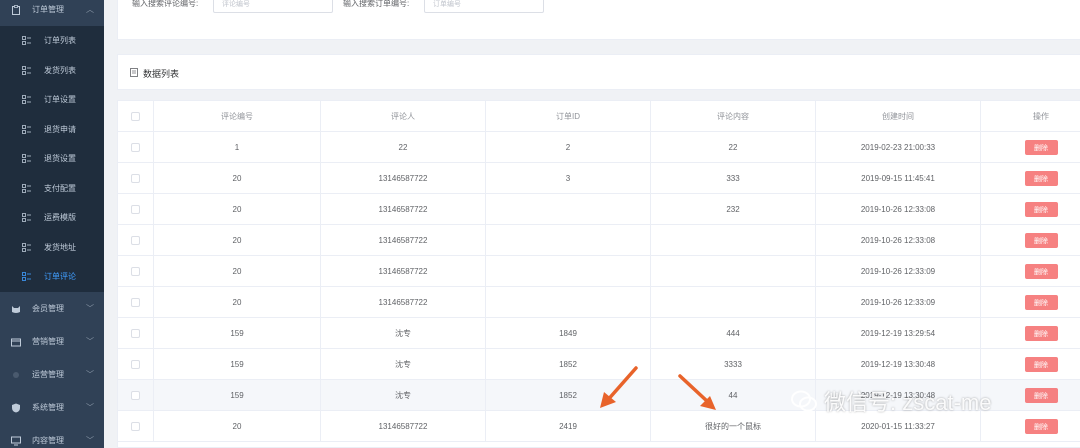 Image resolution: width=1080 pixels, height=448 pixels. Describe the element at coordinates (52, 247) in the screenshot. I see `sidebar-item-shipping-address: 发货地址` at that location.